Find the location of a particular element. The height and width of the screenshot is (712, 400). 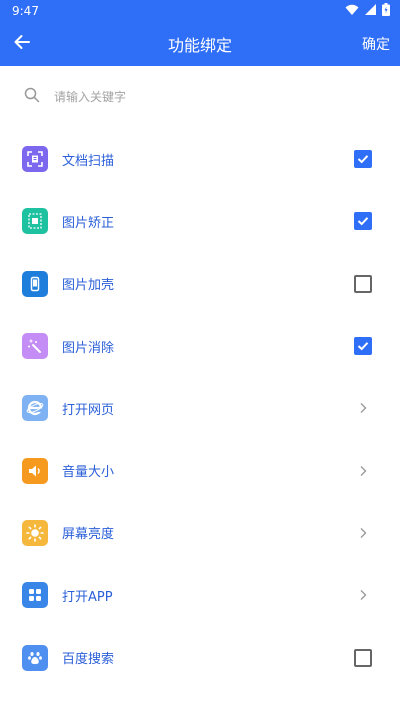

list-item: 屏幕亮度 is located at coordinates (200, 533).